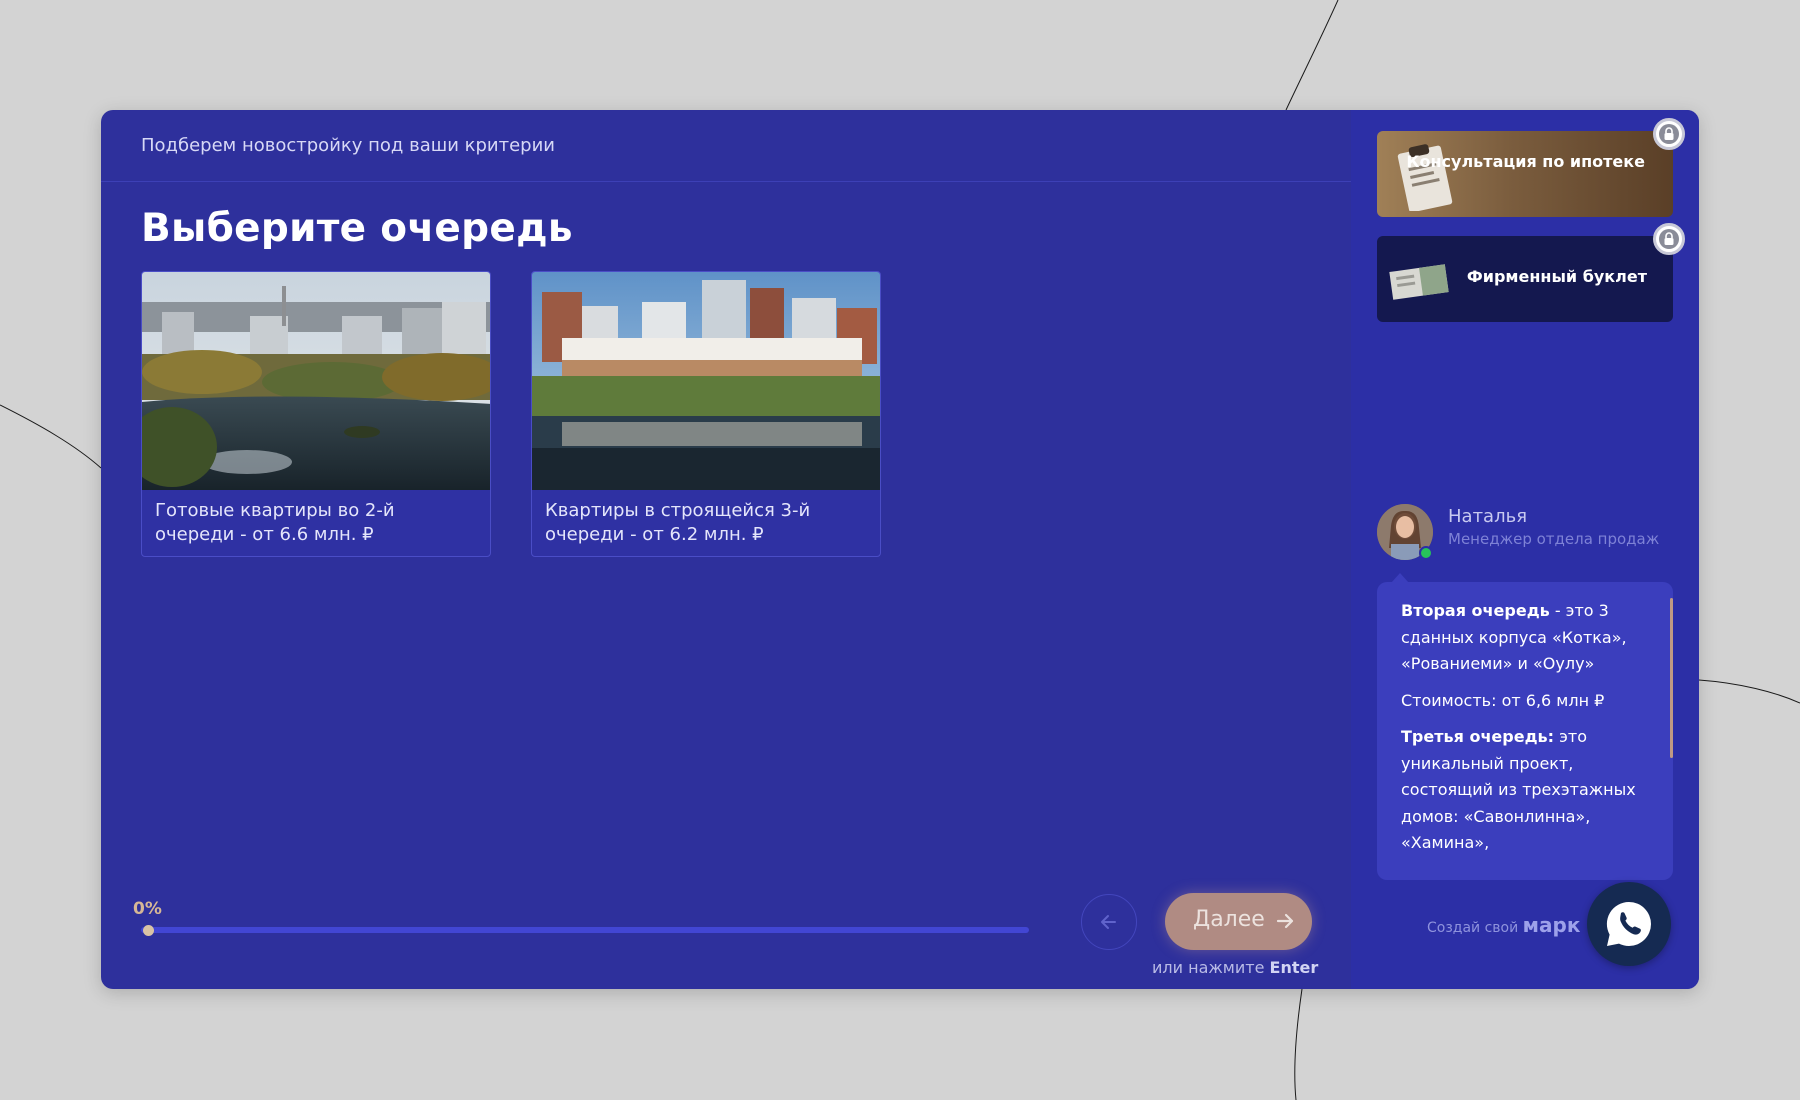 This screenshot has height=1100, width=1800. What do you see at coordinates (706, 381) in the screenshot?
I see `option-image-new-buildings` at bounding box center [706, 381].